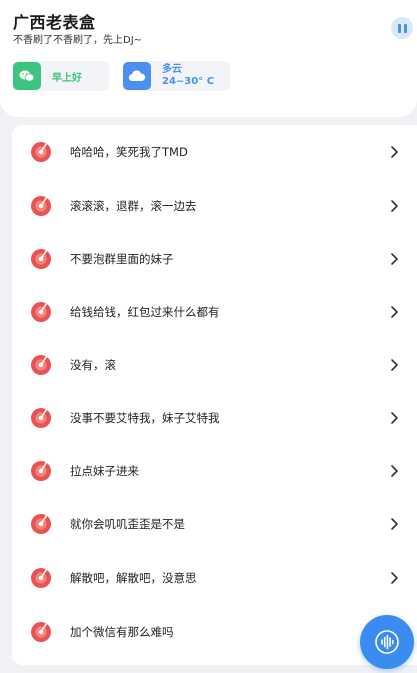 Image resolution: width=417 pixels, height=673 pixels. I want to click on list-item-label: 就你会叽叽歪歪是不是, so click(127, 524).